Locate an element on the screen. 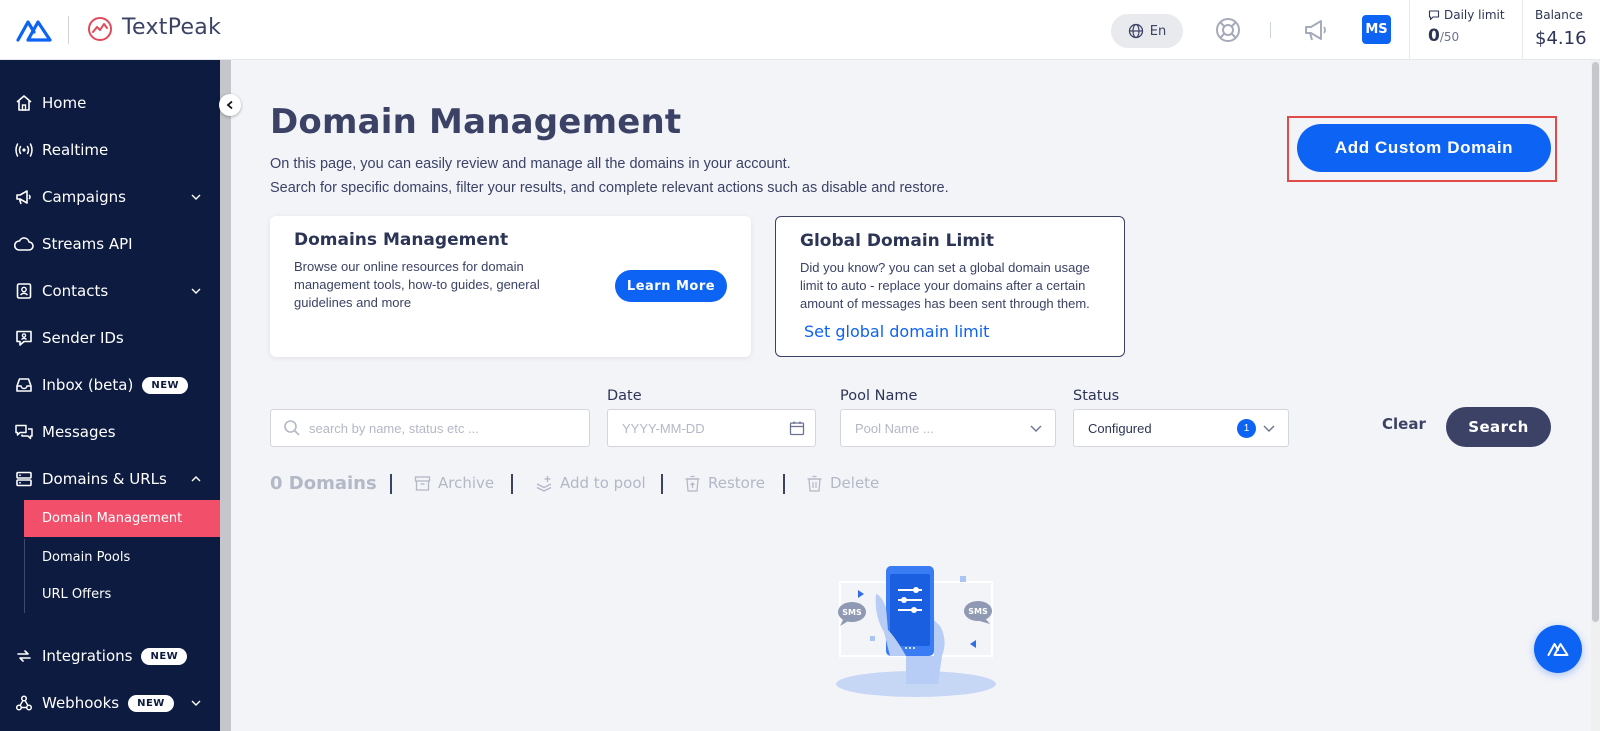  sidebar-subitem-domain-pools: Domain Pools is located at coordinates (122, 557).